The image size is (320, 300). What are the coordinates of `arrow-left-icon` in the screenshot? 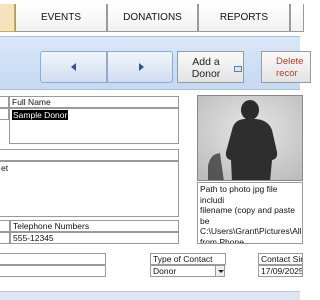 It's located at (73, 67).